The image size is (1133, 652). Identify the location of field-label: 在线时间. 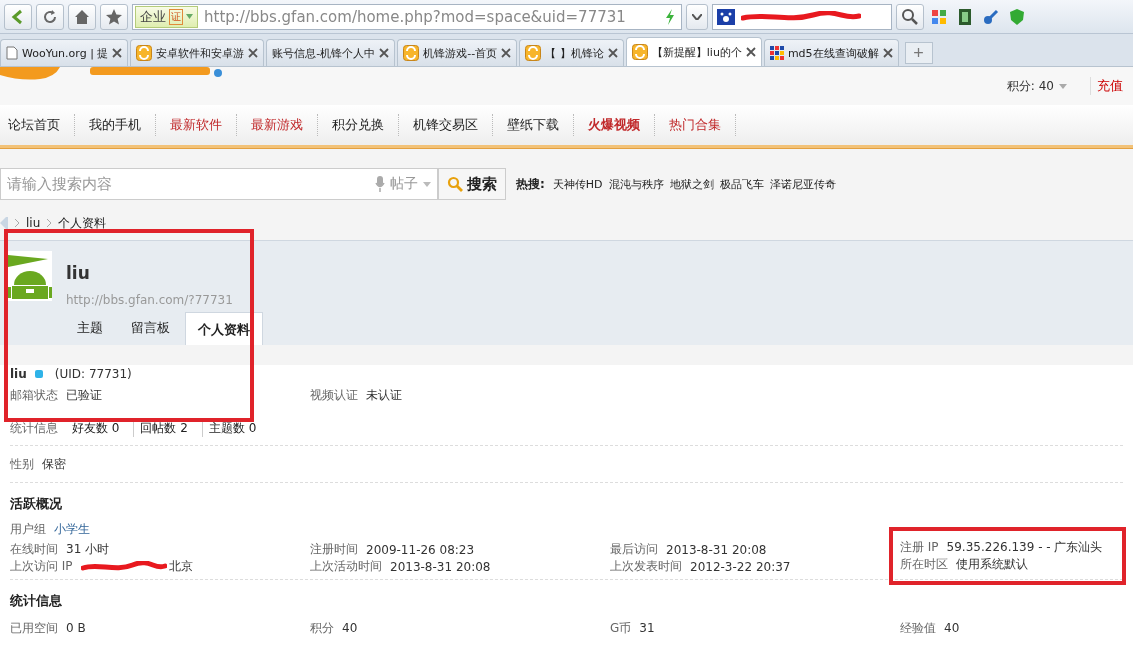
(34, 549).